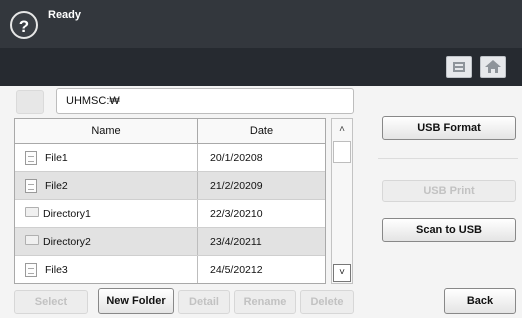 Image resolution: width=522 pixels, height=318 pixels. I want to click on table-row: Directory1 22/3/20210, so click(170, 214).